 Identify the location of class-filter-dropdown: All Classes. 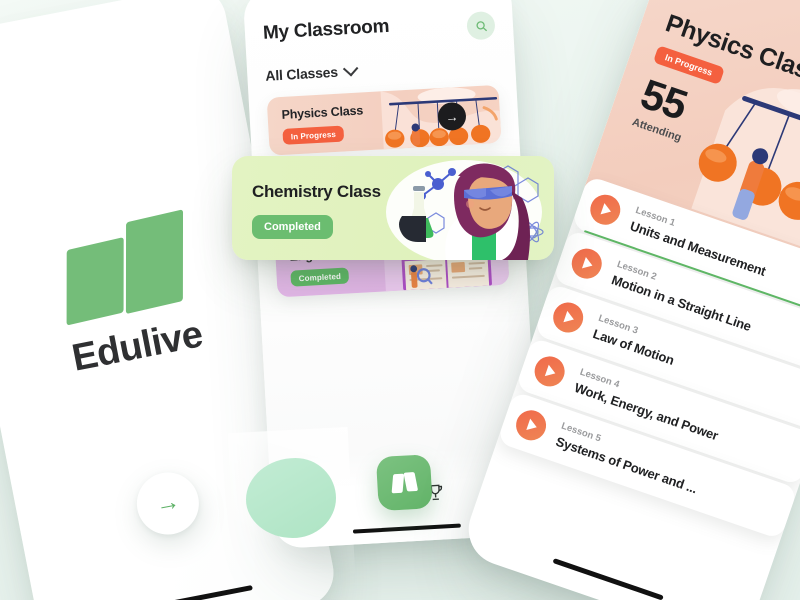
(381, 69).